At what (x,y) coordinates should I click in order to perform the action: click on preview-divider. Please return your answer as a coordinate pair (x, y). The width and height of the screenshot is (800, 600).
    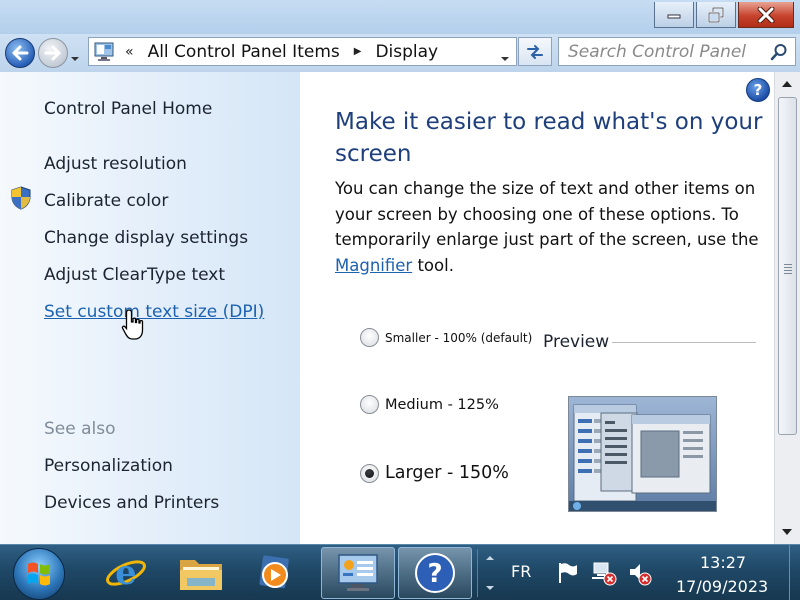
    Looking at the image, I should click on (684, 342).